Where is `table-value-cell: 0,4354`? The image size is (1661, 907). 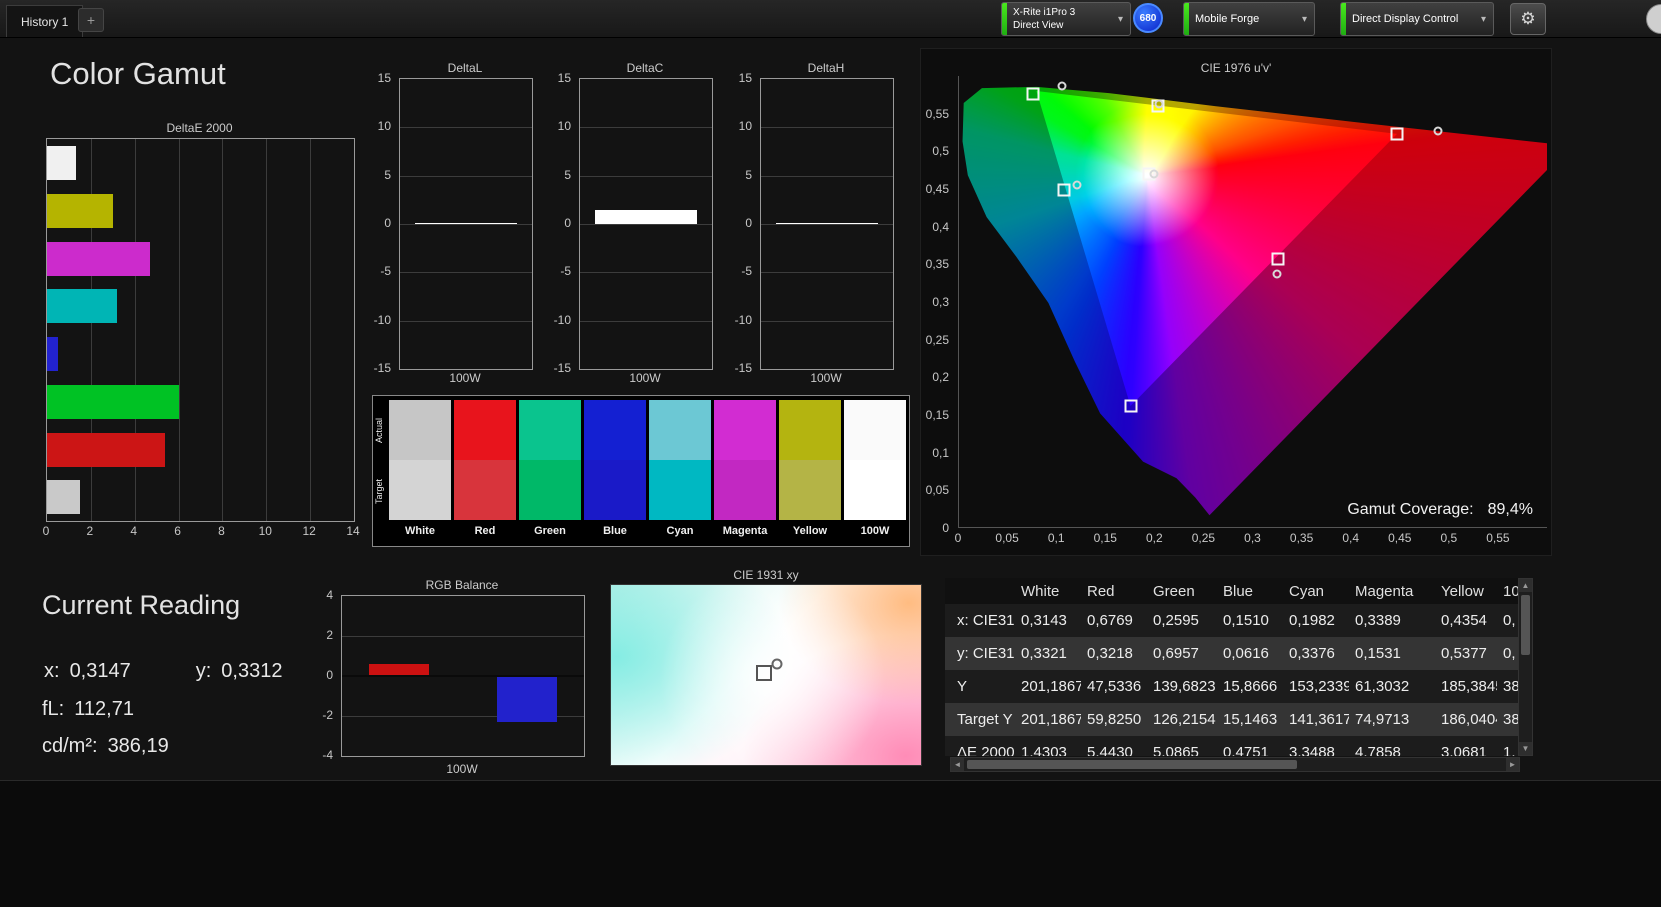 table-value-cell: 0,4354 is located at coordinates (1464, 620).